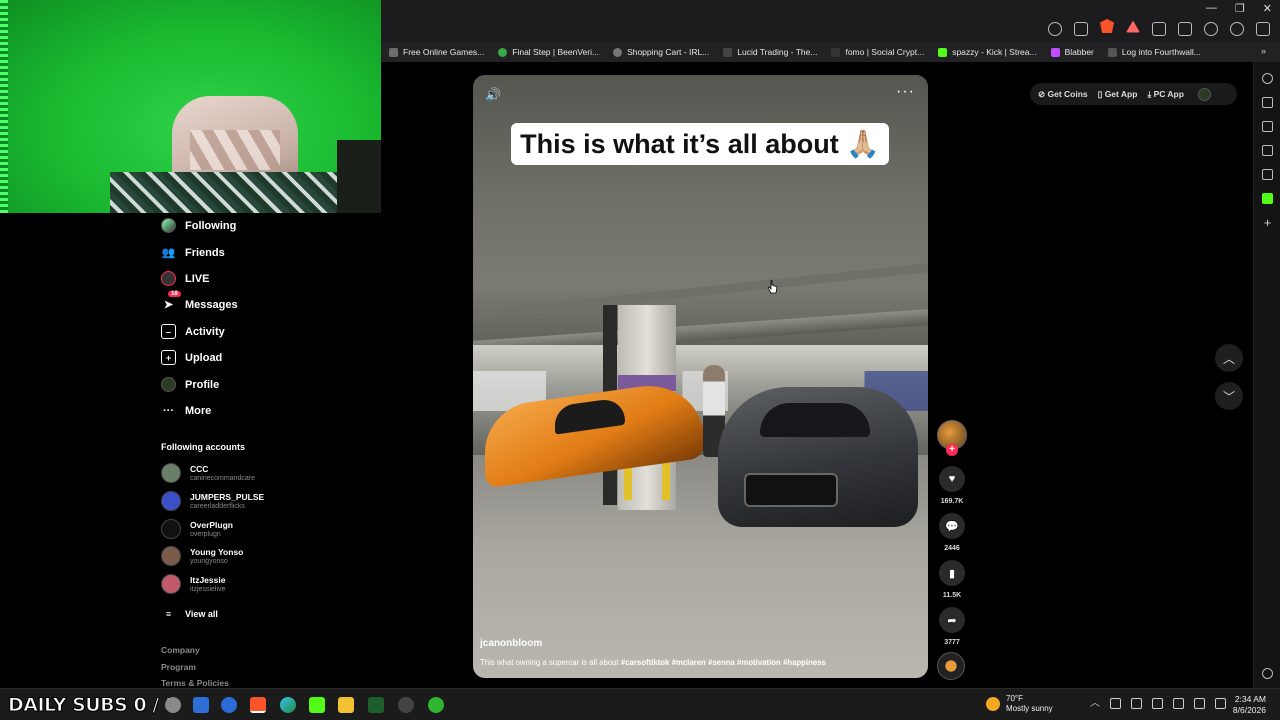  I want to click on file-explorer-icon, so click(346, 705).